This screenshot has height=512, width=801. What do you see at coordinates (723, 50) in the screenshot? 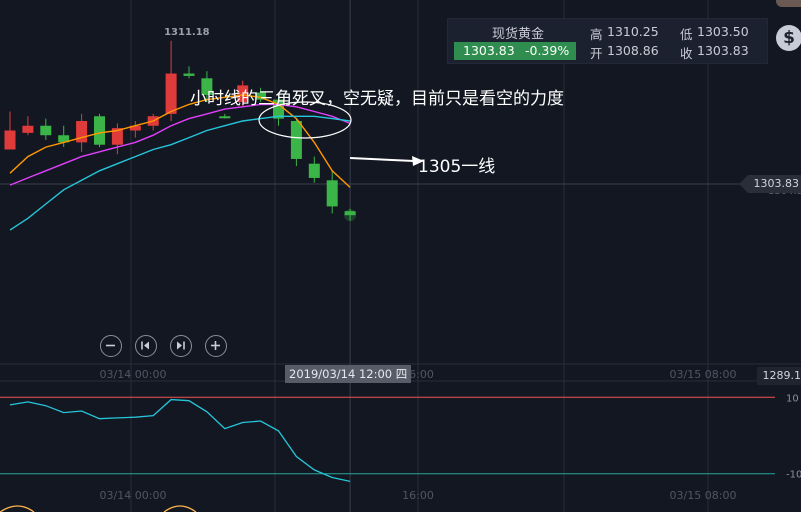
I see `close-value: 1303.83` at bounding box center [723, 50].